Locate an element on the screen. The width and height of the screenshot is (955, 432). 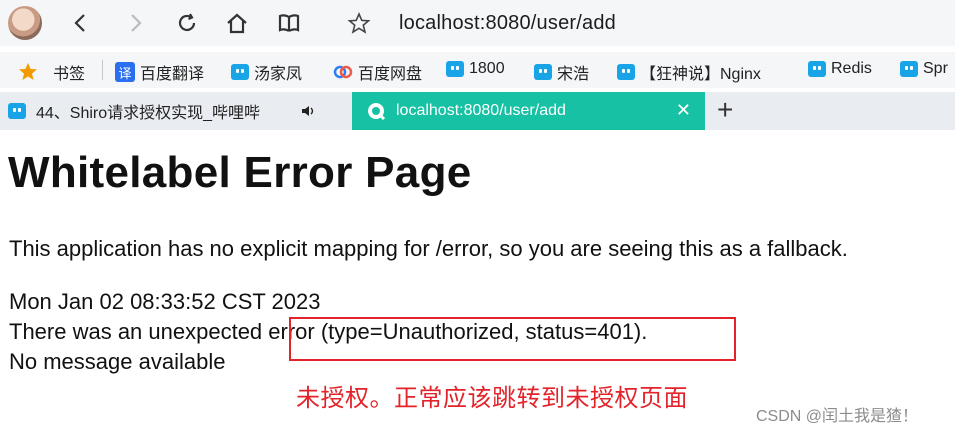
bookmark-item: Redis is located at coordinates (840, 69).